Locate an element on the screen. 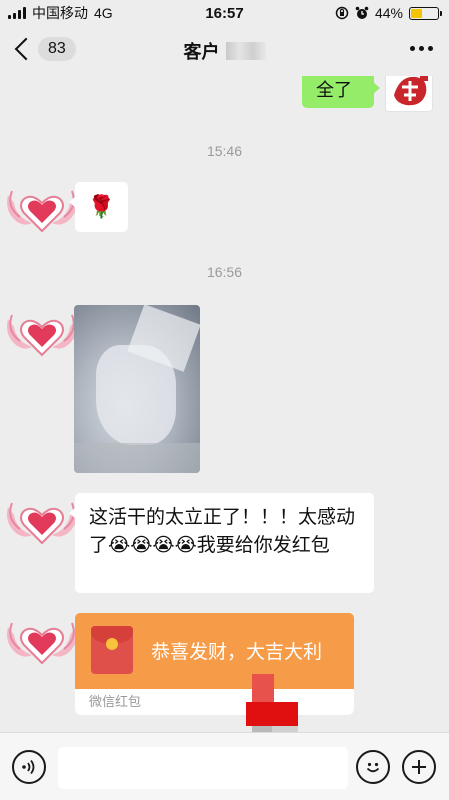 Image resolution: width=449 pixels, height=800 pixels. chevron-left-icon is located at coordinates (26, 49).